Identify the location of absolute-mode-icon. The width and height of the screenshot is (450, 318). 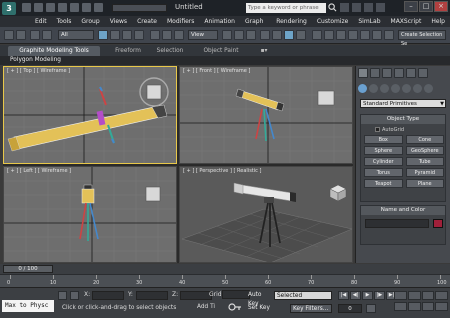
(74, 295).